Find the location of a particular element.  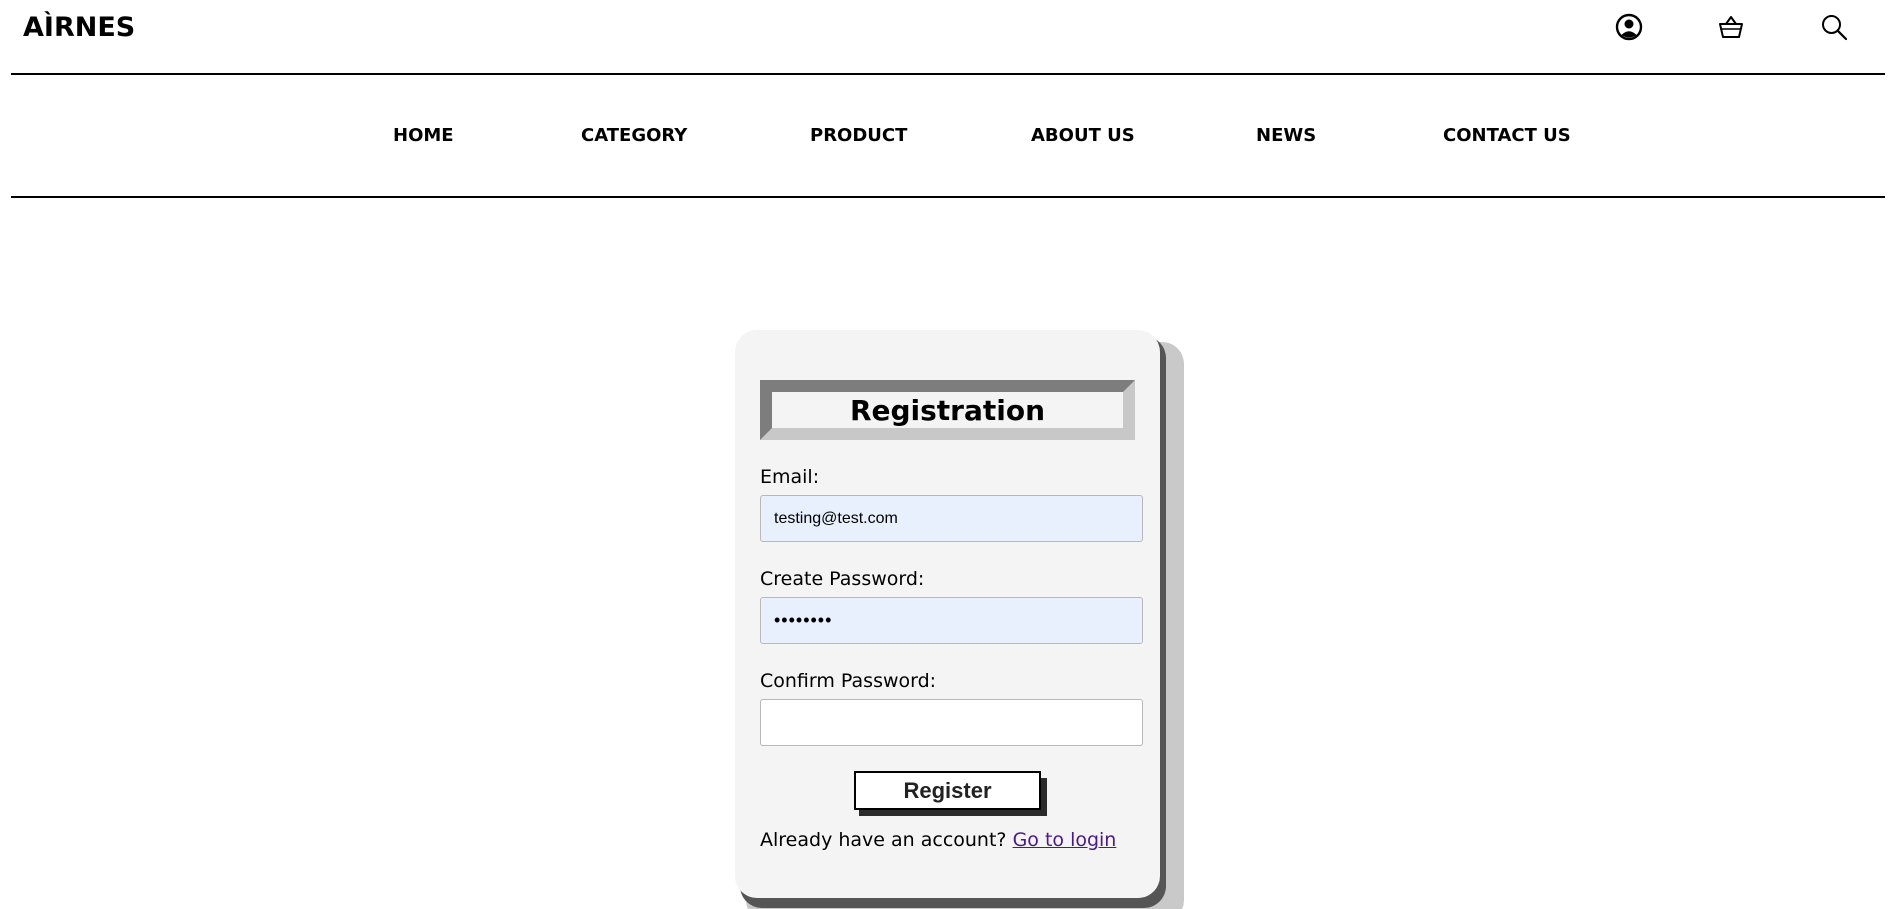

confirm-password-field is located at coordinates (951, 722).